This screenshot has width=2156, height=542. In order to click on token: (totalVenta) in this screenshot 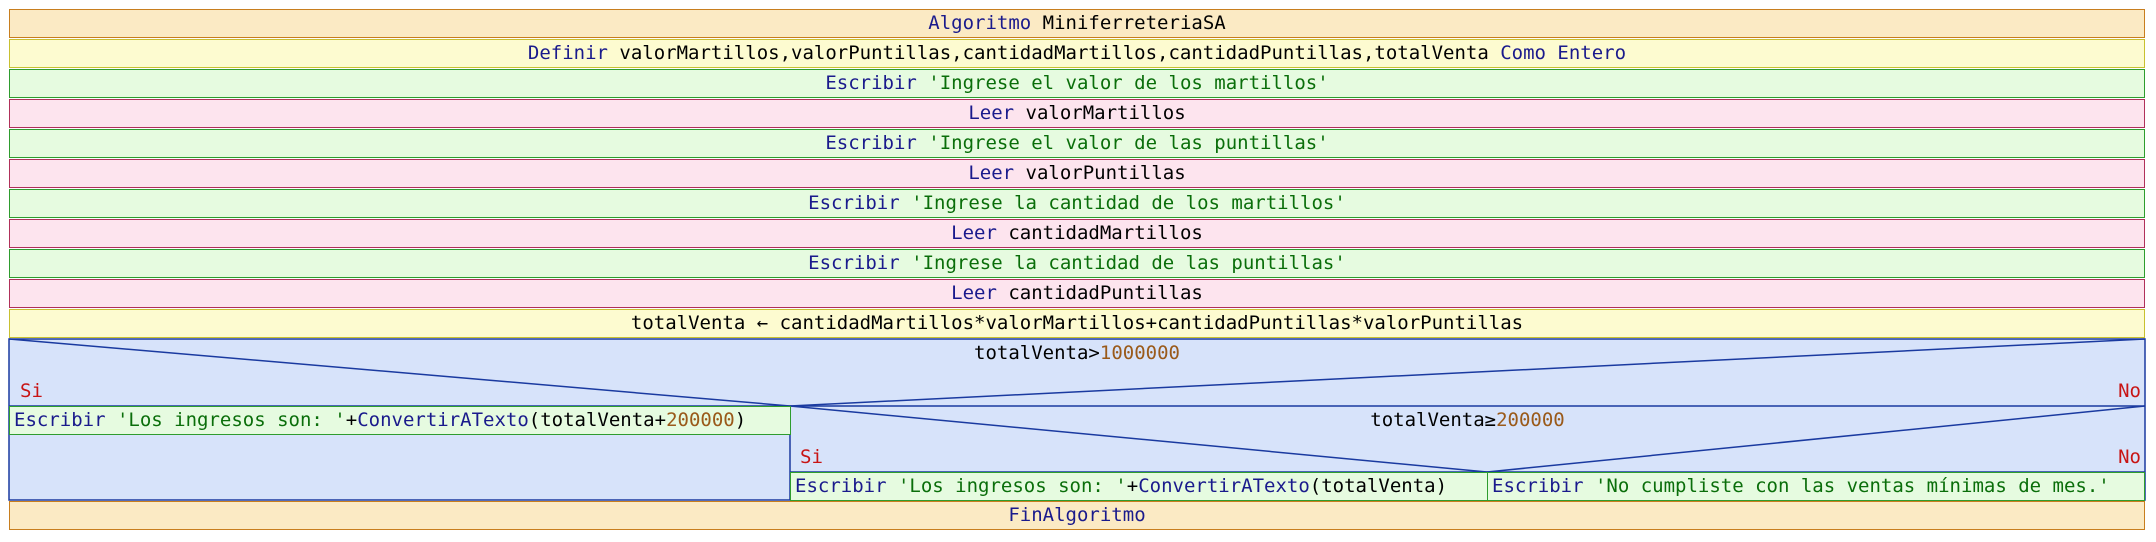, I will do `click(1378, 486)`.